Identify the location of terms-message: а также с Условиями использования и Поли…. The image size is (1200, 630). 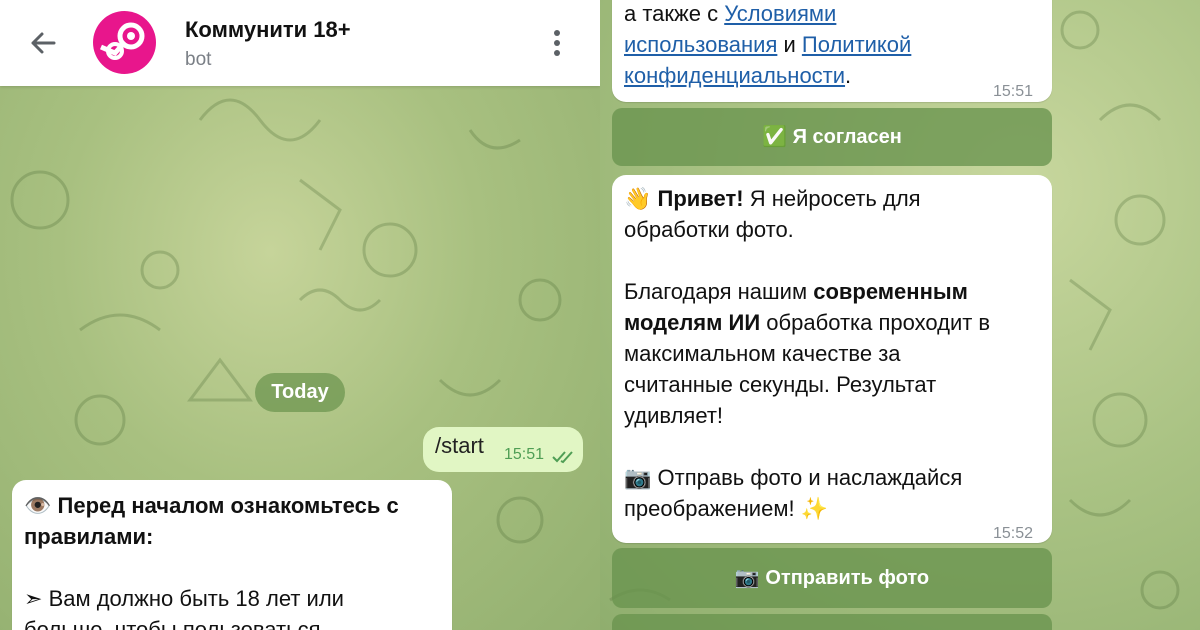
(832, 51).